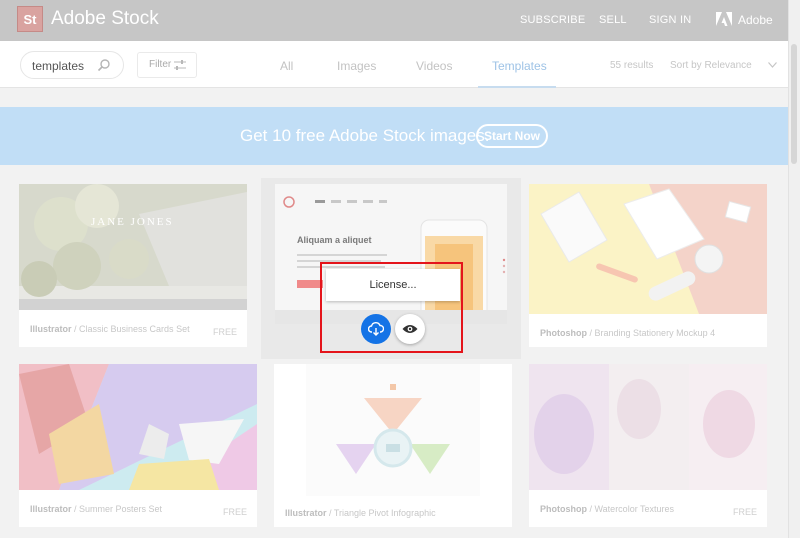  I want to click on sell-link: SELL, so click(613, 20).